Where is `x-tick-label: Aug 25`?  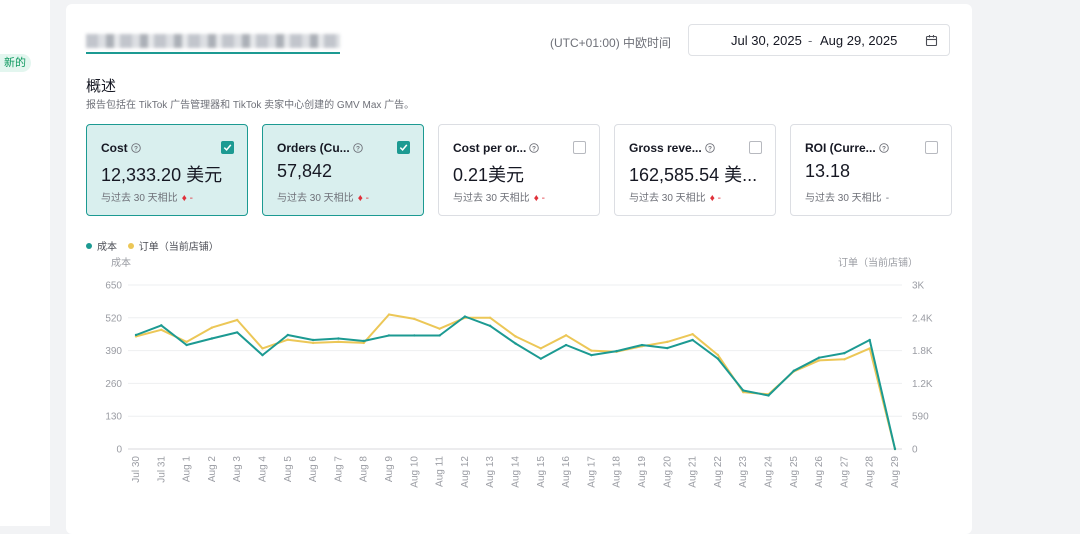 x-tick-label: Aug 25 is located at coordinates (794, 472).